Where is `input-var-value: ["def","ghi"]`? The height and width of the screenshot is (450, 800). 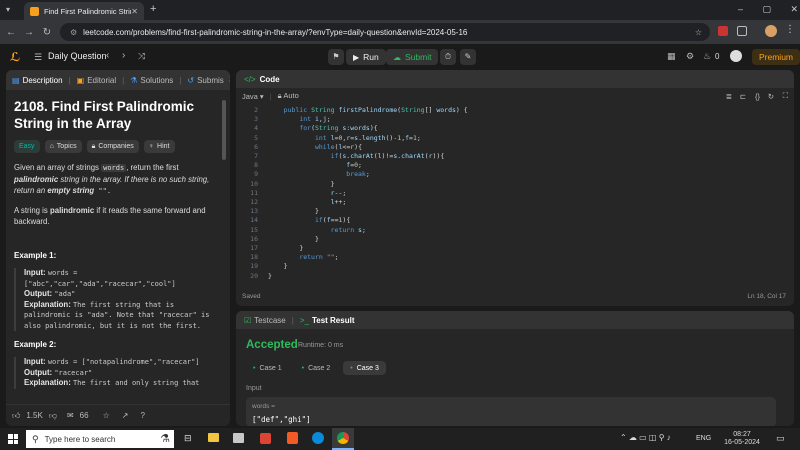 input-var-value: ["def","ghi"] is located at coordinates (281, 419).